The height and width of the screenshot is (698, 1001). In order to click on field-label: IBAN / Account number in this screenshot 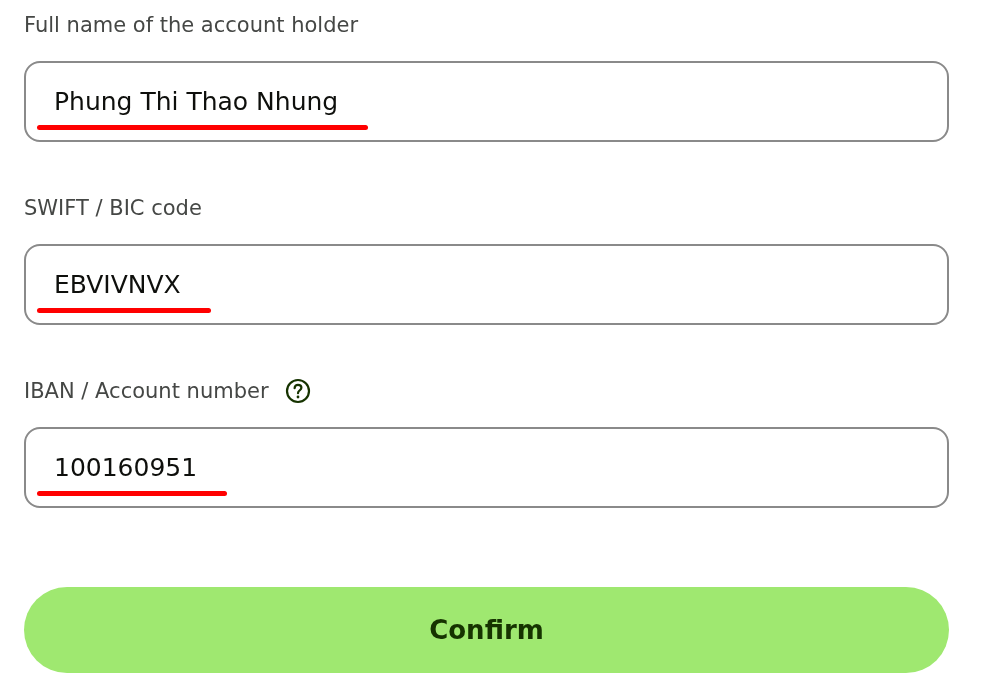, I will do `click(146, 391)`.